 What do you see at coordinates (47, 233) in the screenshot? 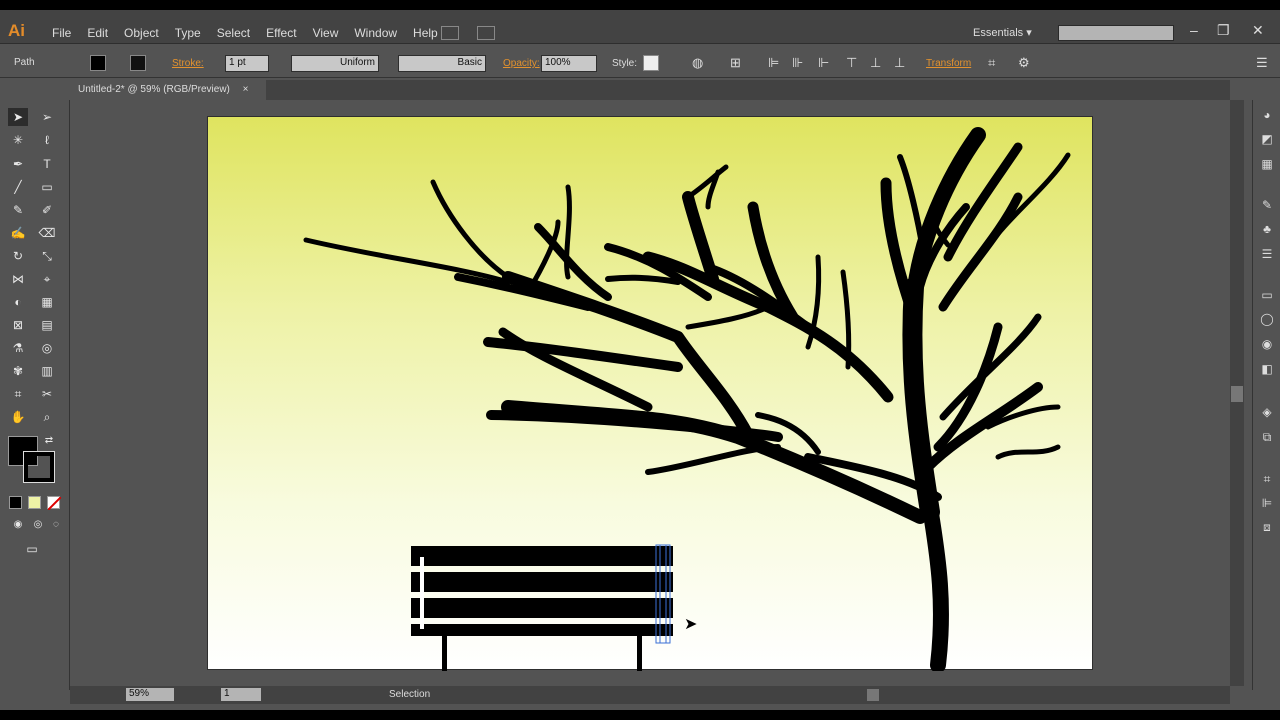
I see `eraser-tool-icon: ⌫` at bounding box center [47, 233].